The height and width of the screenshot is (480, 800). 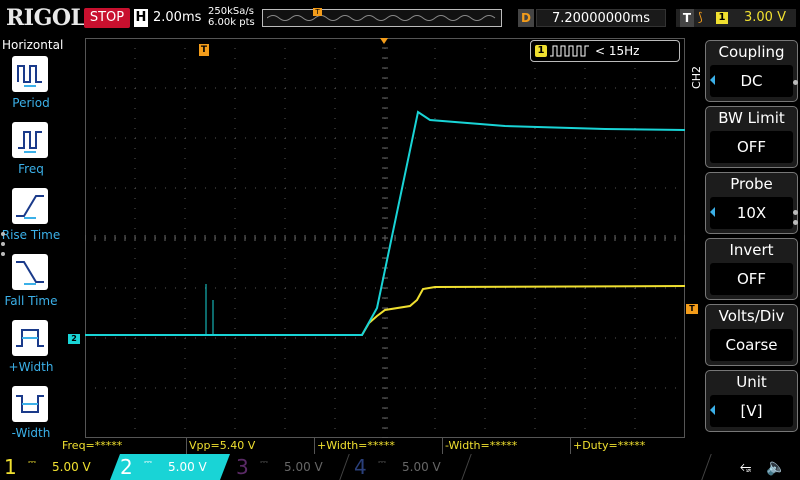 What do you see at coordinates (30, 338) in the screenshot?
I see `positive-width-icon` at bounding box center [30, 338].